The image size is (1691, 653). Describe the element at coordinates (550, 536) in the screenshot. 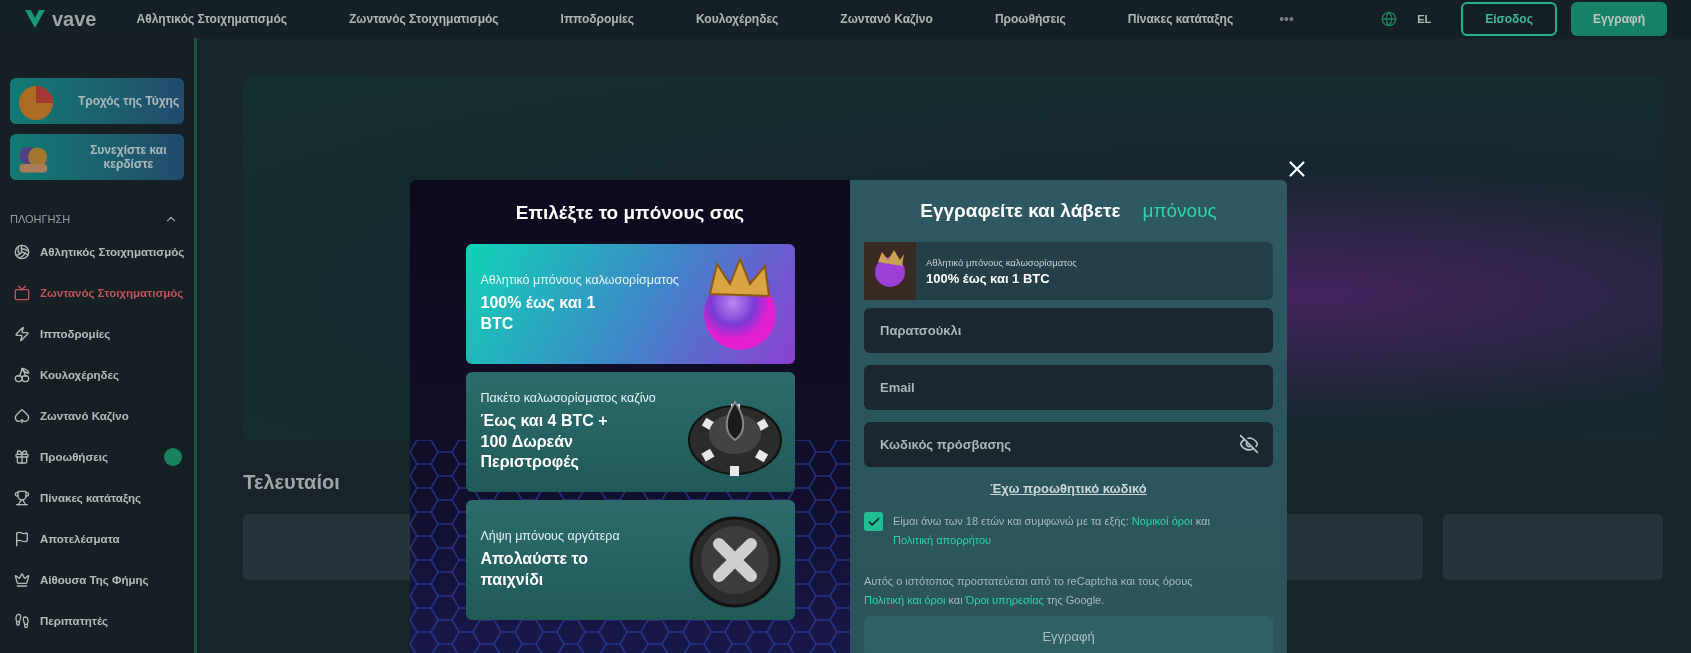

I see `bonus-subtitle: Λήψη μπόνους αργότερα` at that location.